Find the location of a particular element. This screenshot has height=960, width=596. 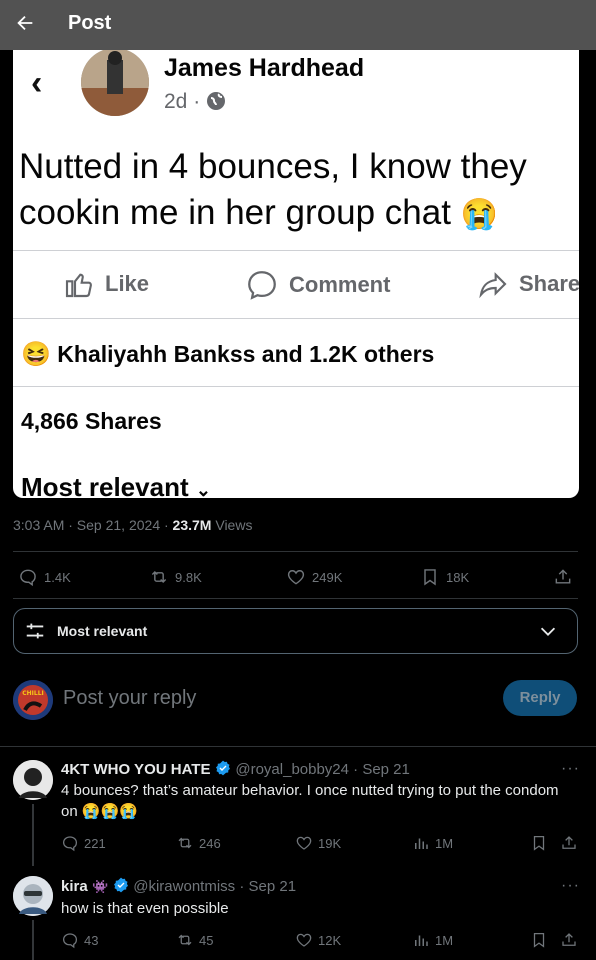

tweet-timestamp: 3:03 AM · Sep 21, 2024 · 23.7M Views is located at coordinates (132, 525).